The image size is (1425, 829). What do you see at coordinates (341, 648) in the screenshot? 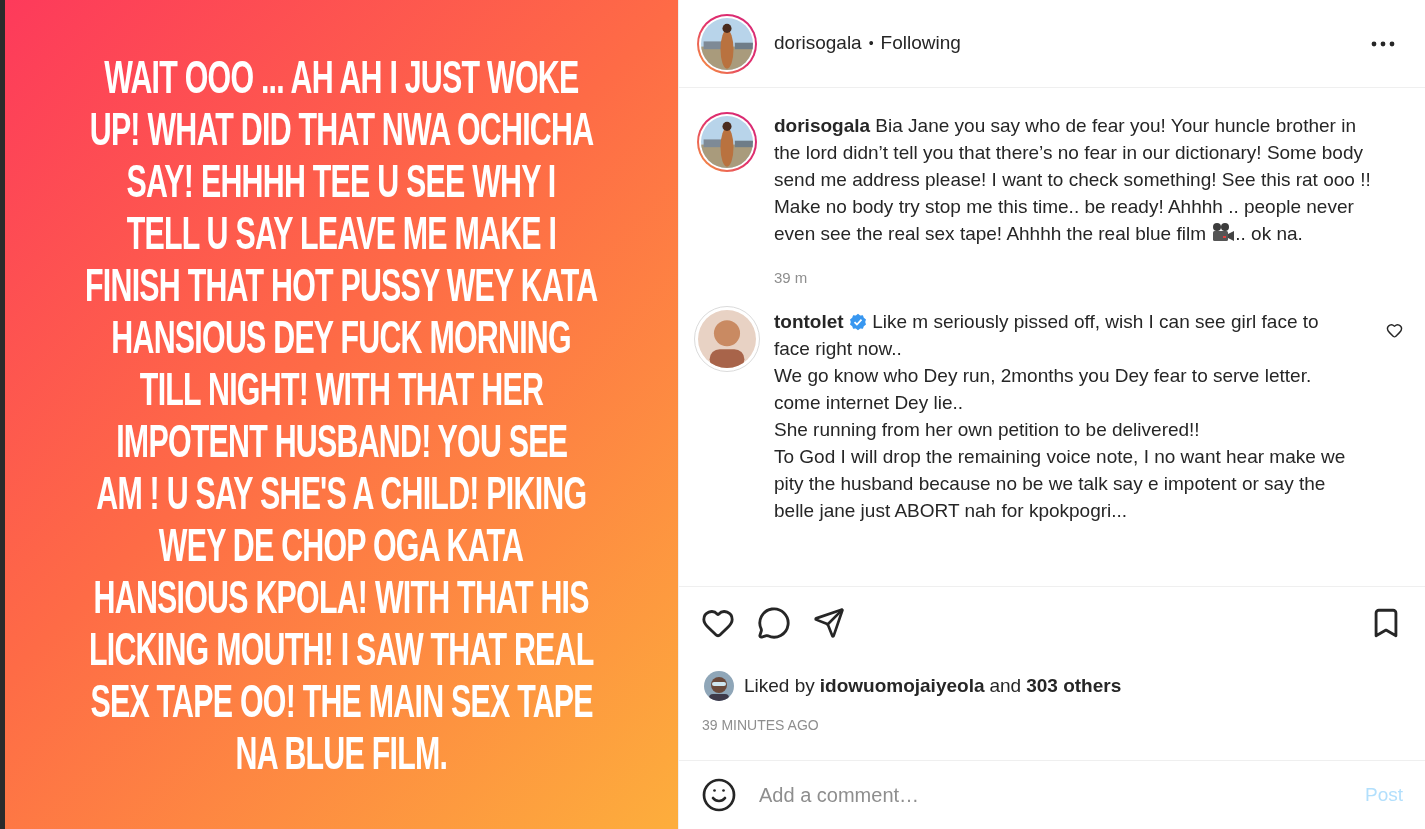
I see `image-text-line: LICKING MOUTH! I SAW THAT REAL` at bounding box center [341, 648].